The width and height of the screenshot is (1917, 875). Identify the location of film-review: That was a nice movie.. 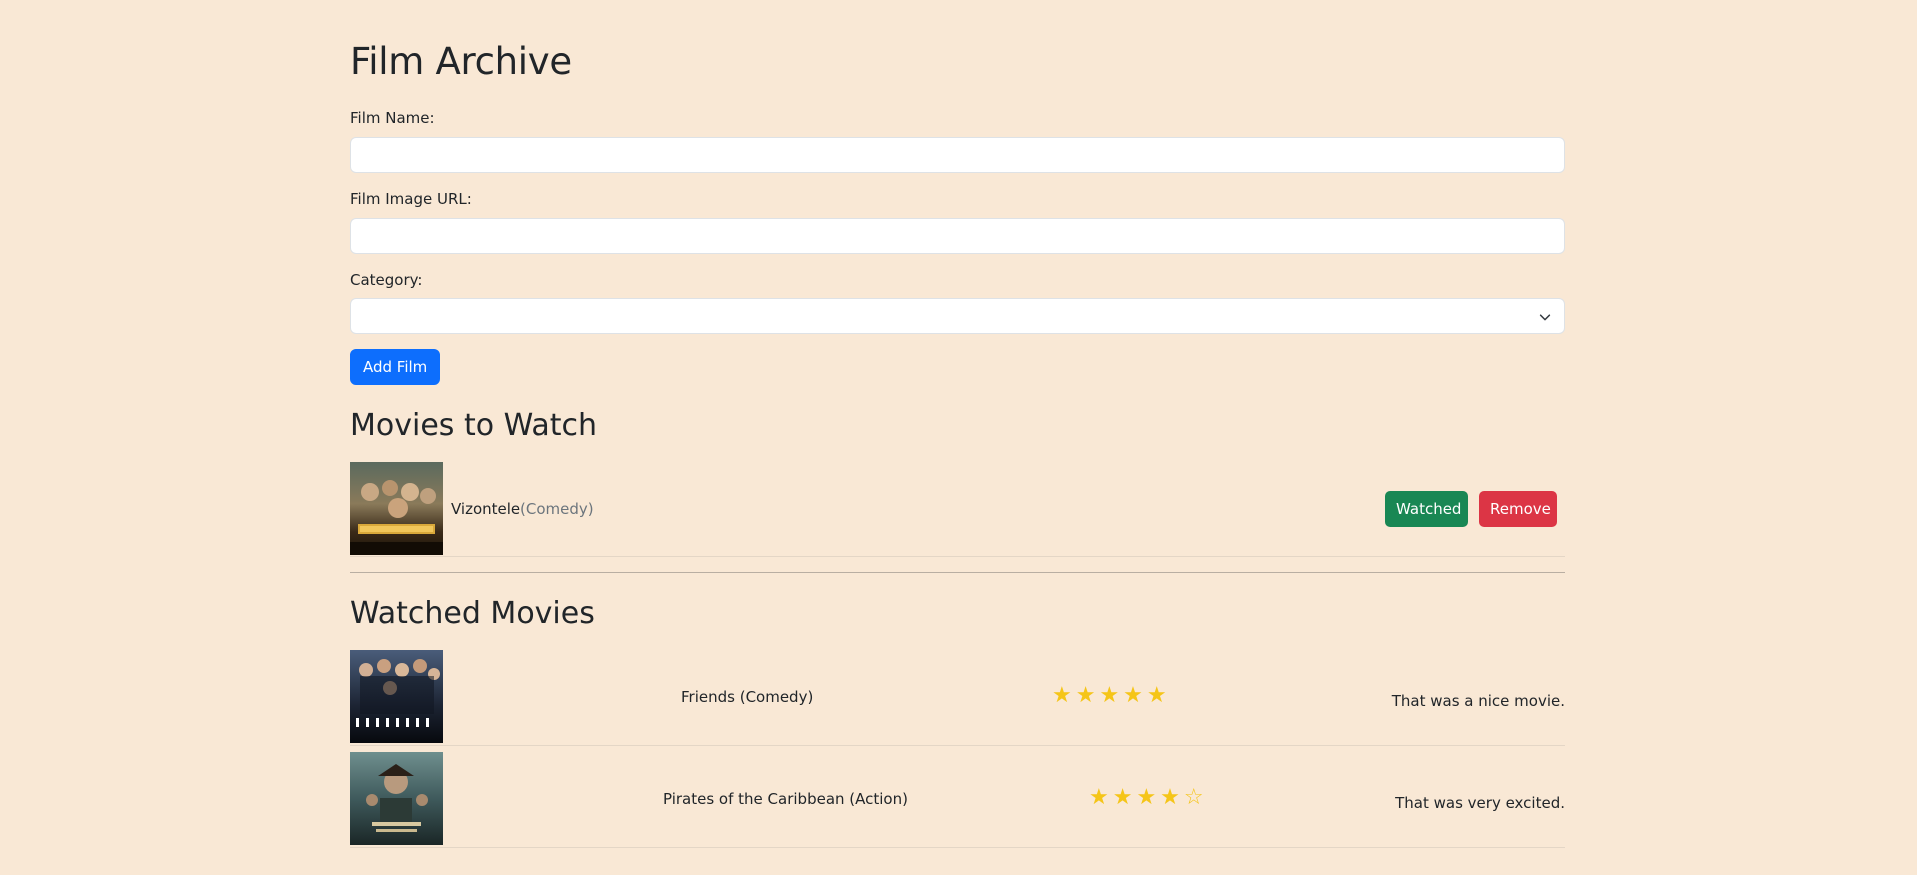
(1478, 701).